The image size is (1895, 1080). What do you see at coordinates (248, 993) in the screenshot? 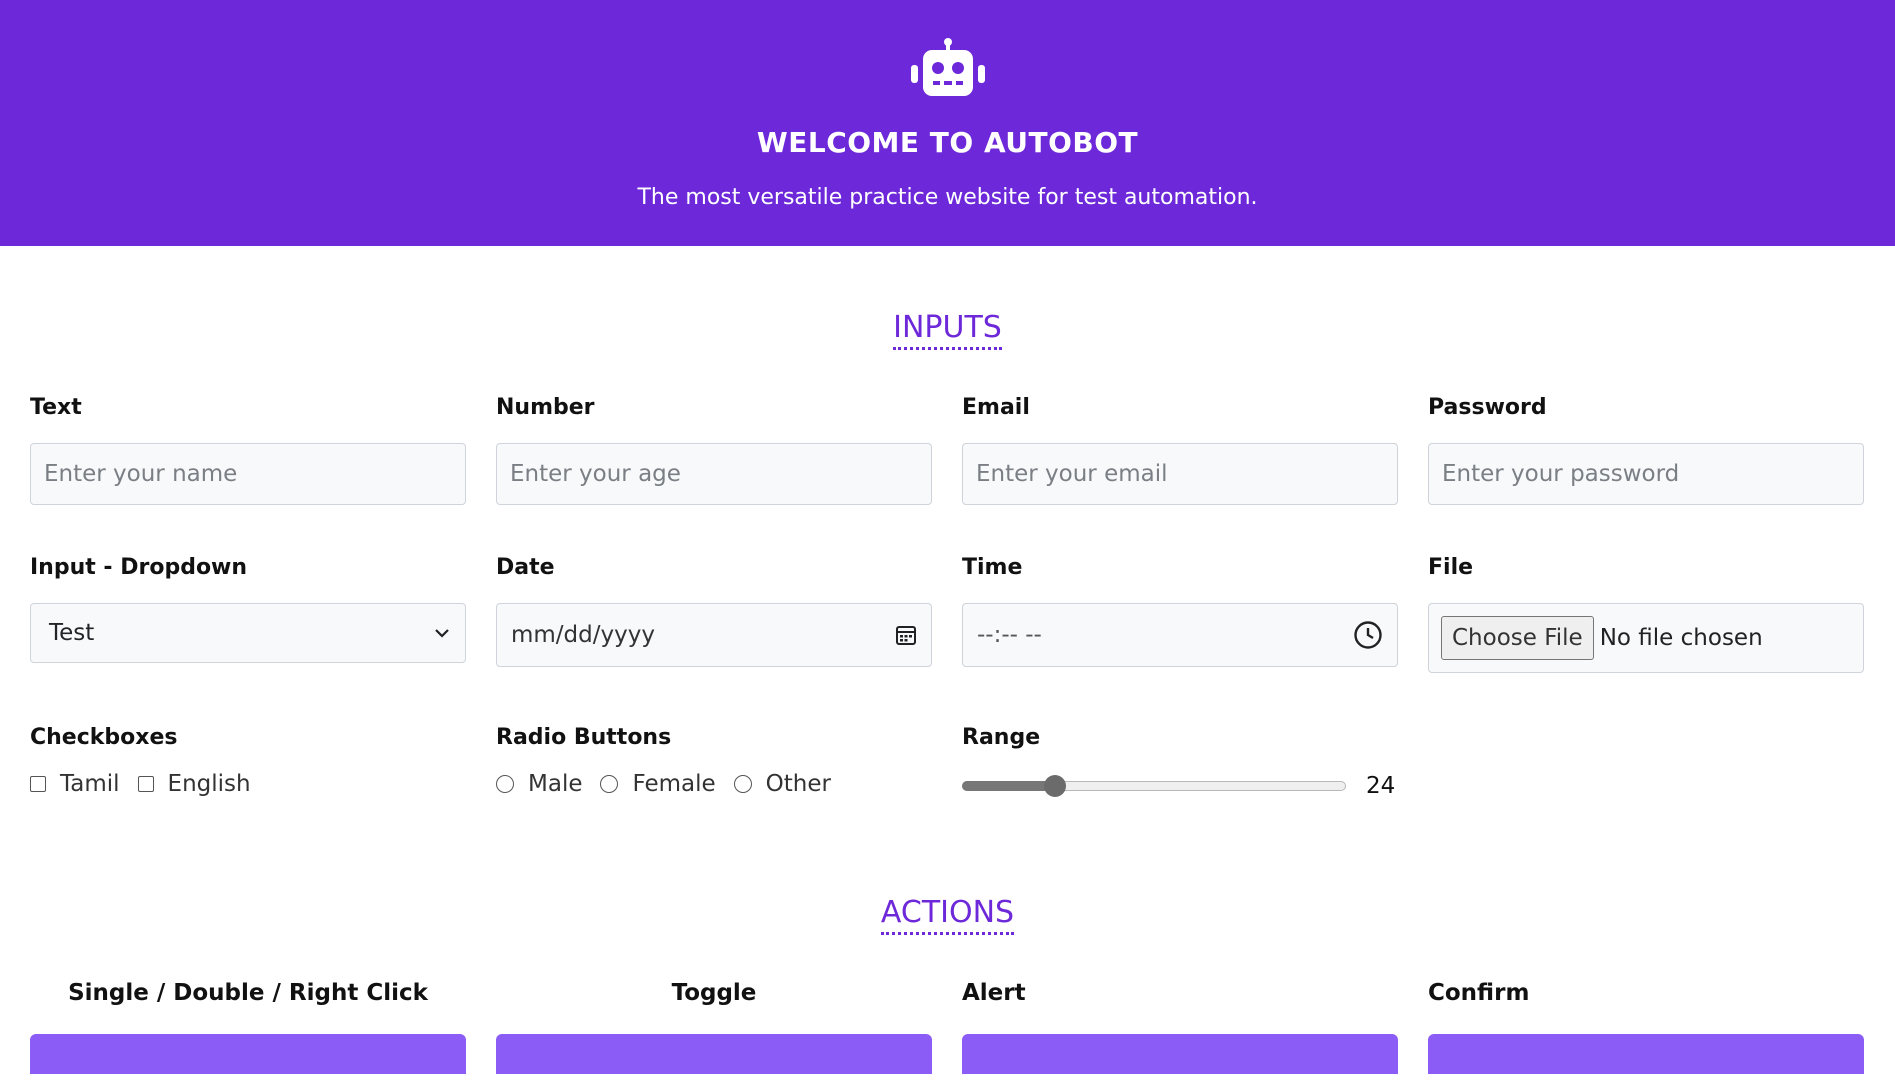
I see `click-action-label: Single / Double / Right Click` at bounding box center [248, 993].